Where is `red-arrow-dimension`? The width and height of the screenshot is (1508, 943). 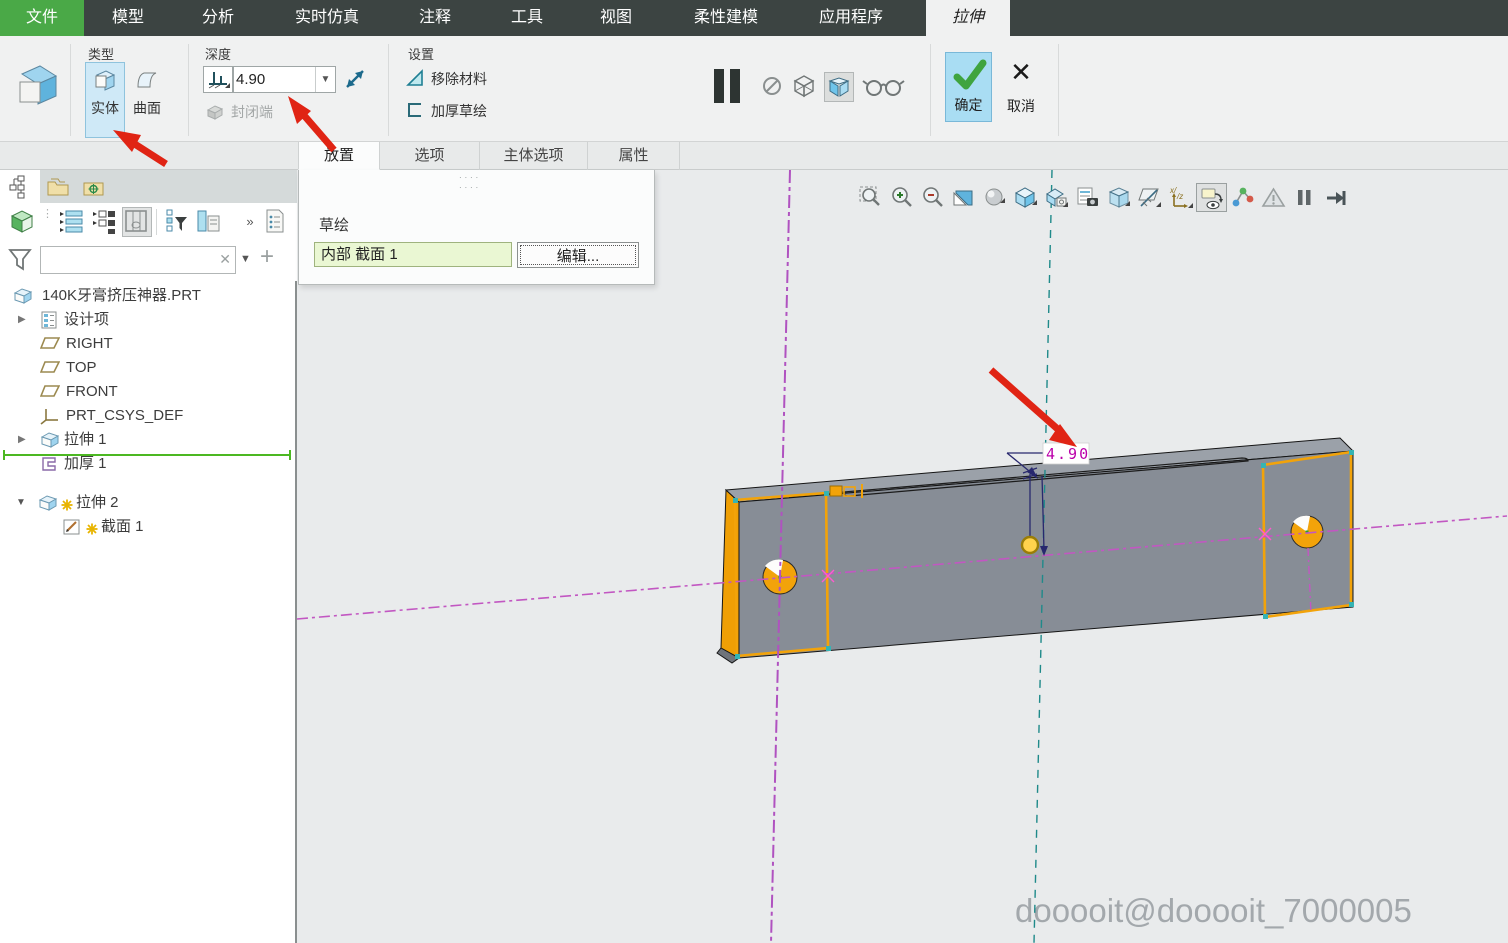
red-arrow-dimension is located at coordinates (1032, 407).